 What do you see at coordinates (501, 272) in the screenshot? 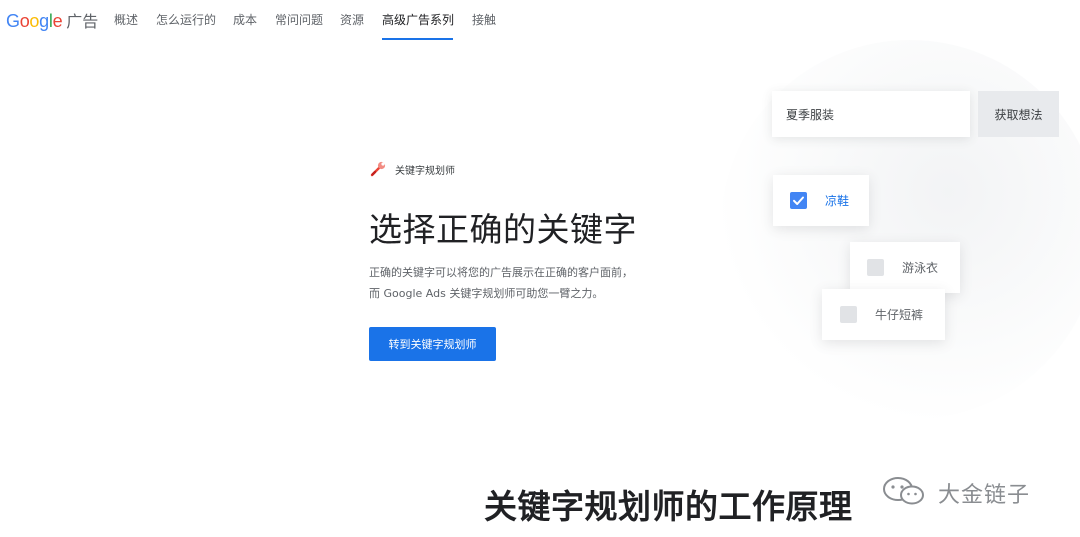
I see `hero-description-line: 正确的关键字可以将您的广告展示在正确的客户面前，` at bounding box center [501, 272].